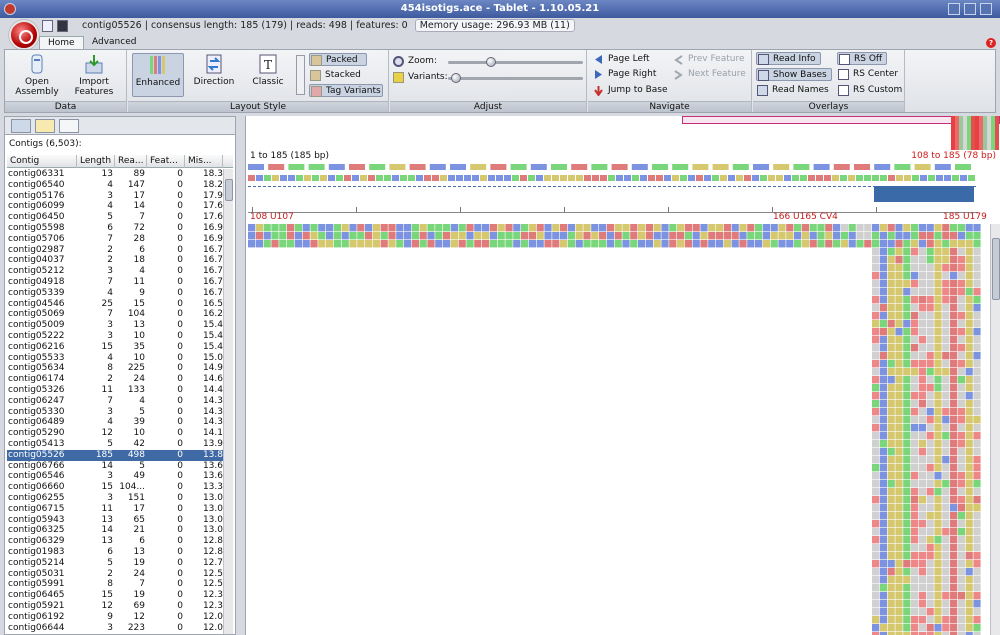  What do you see at coordinates (116, 520) in the screenshot?
I see `contig-row: contig05943 13 65 0 13.0` at bounding box center [116, 520].